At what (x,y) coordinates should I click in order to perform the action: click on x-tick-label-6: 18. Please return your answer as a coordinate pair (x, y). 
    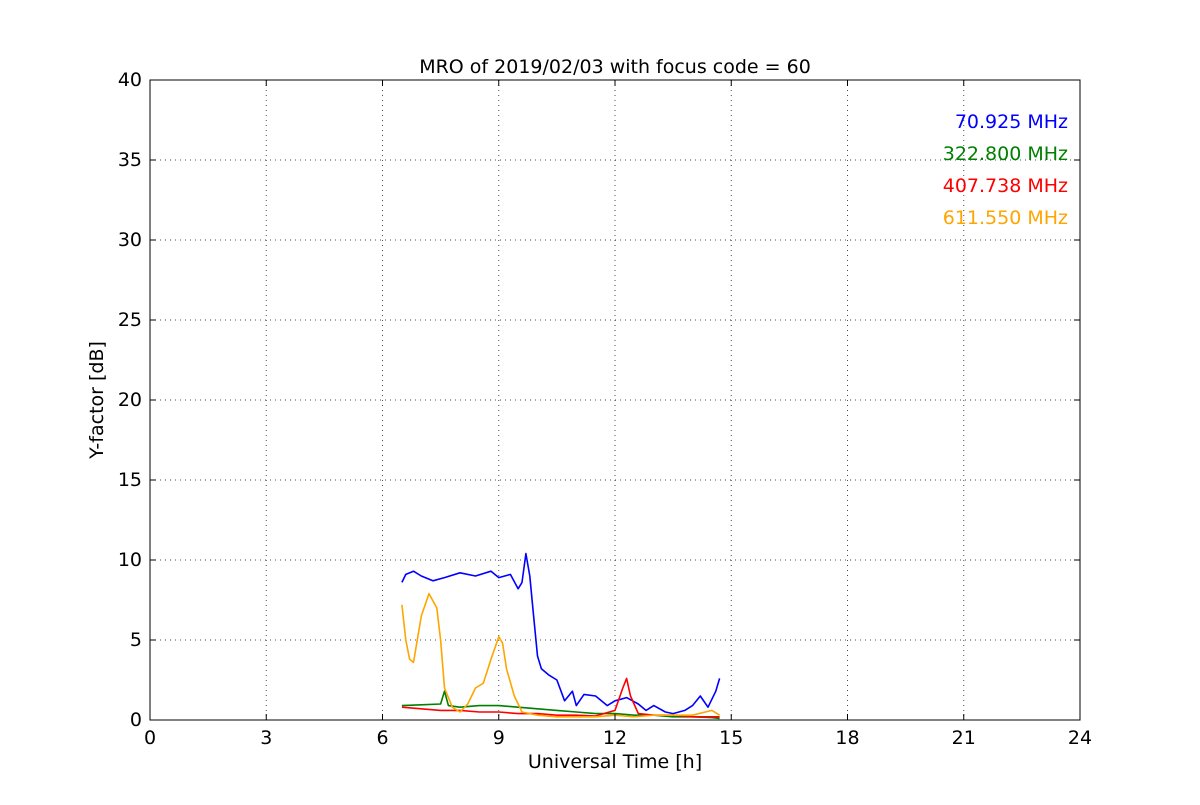
    Looking at the image, I should click on (847, 738).